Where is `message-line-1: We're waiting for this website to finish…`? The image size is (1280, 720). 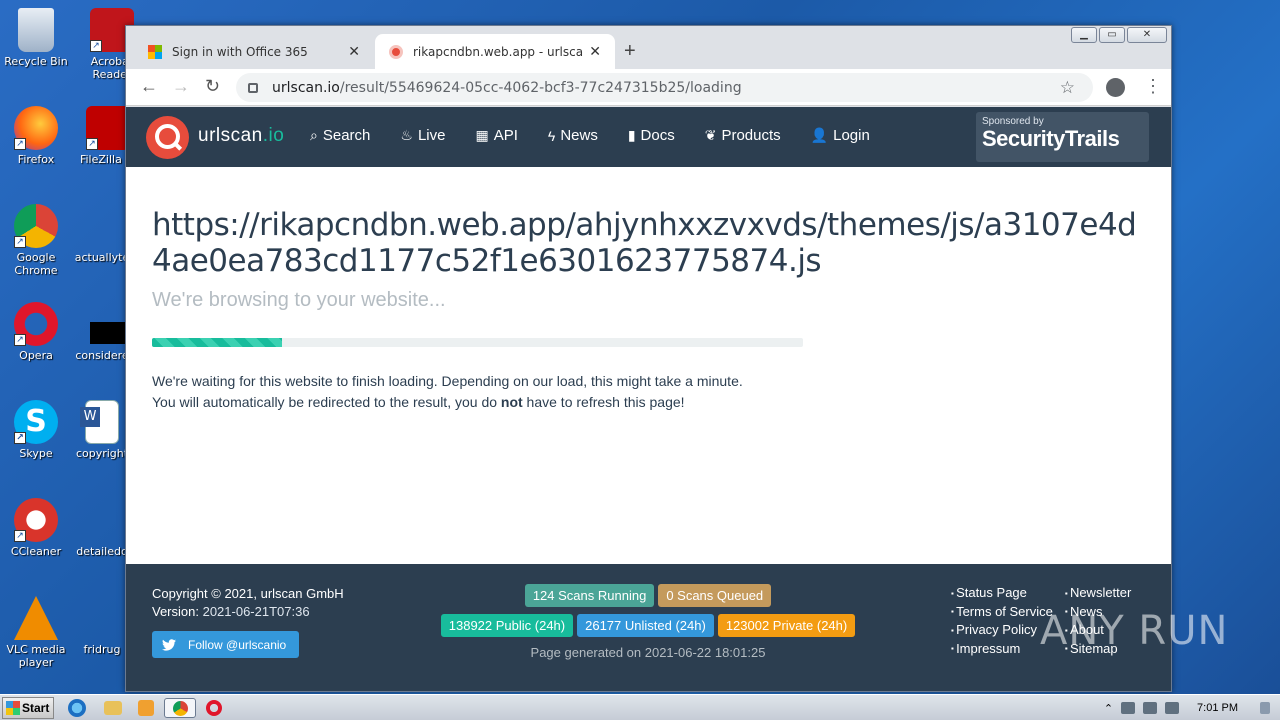
message-line-1: We're waiting for this website to finish… is located at coordinates (447, 381).